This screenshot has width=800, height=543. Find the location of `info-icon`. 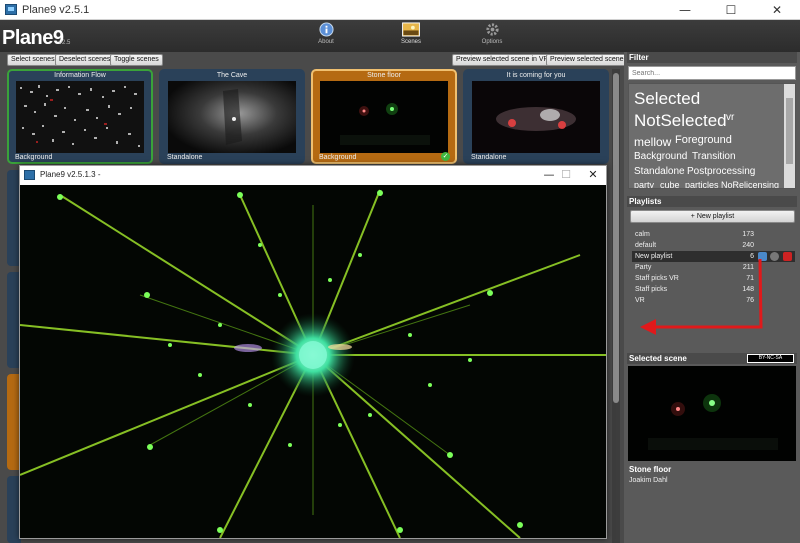

info-icon is located at coordinates (326, 29).